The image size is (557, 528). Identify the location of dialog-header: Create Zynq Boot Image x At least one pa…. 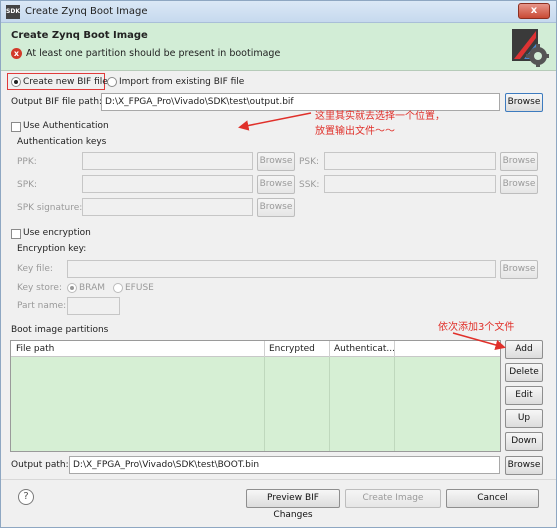
(278, 47).